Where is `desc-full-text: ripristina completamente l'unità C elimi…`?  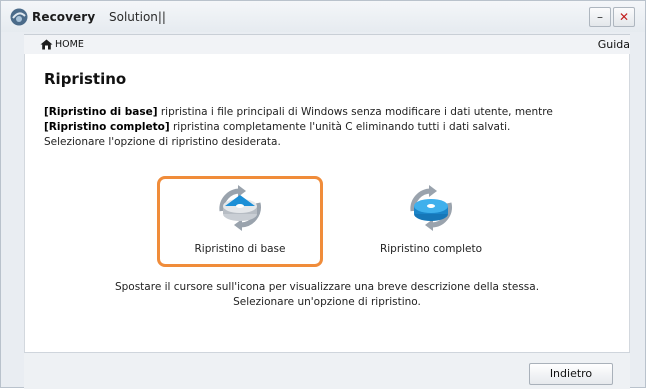 desc-full-text: ripristina completamente l'unità C elimi… is located at coordinates (340, 127).